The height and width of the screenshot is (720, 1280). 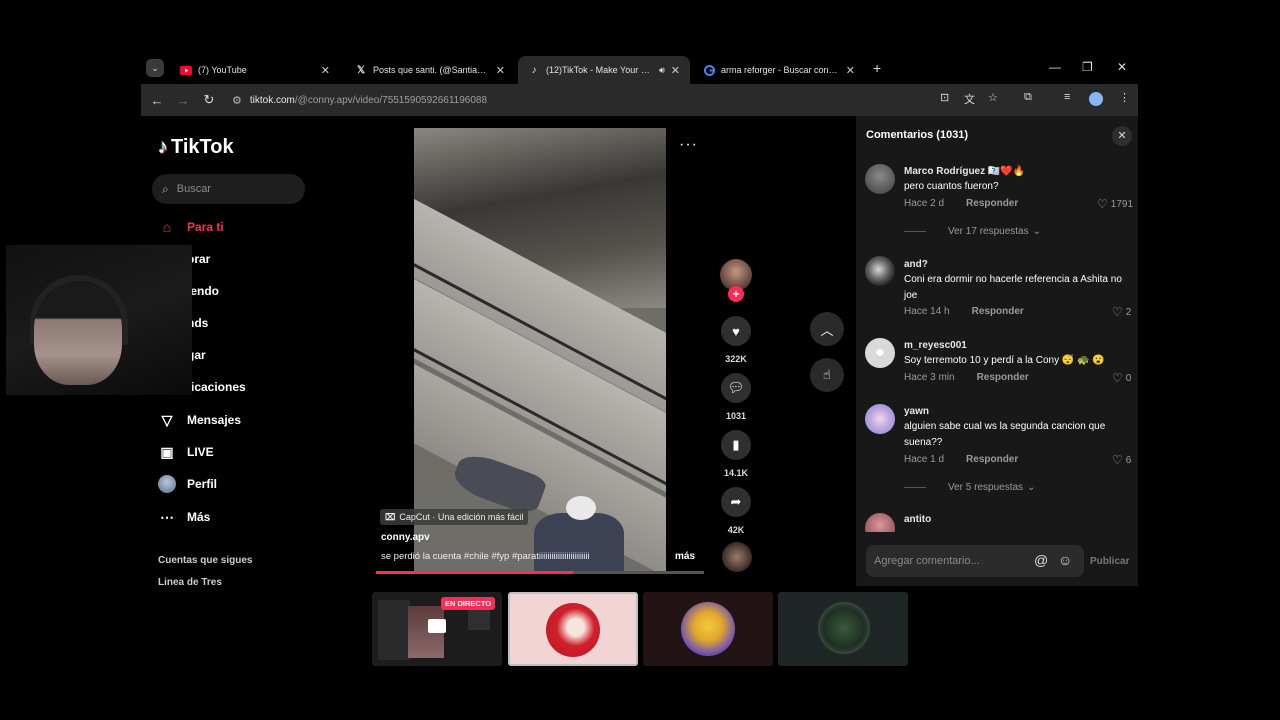 What do you see at coordinates (1121, 460) in the screenshot?
I see `comment-like: ♡ 6` at bounding box center [1121, 460].